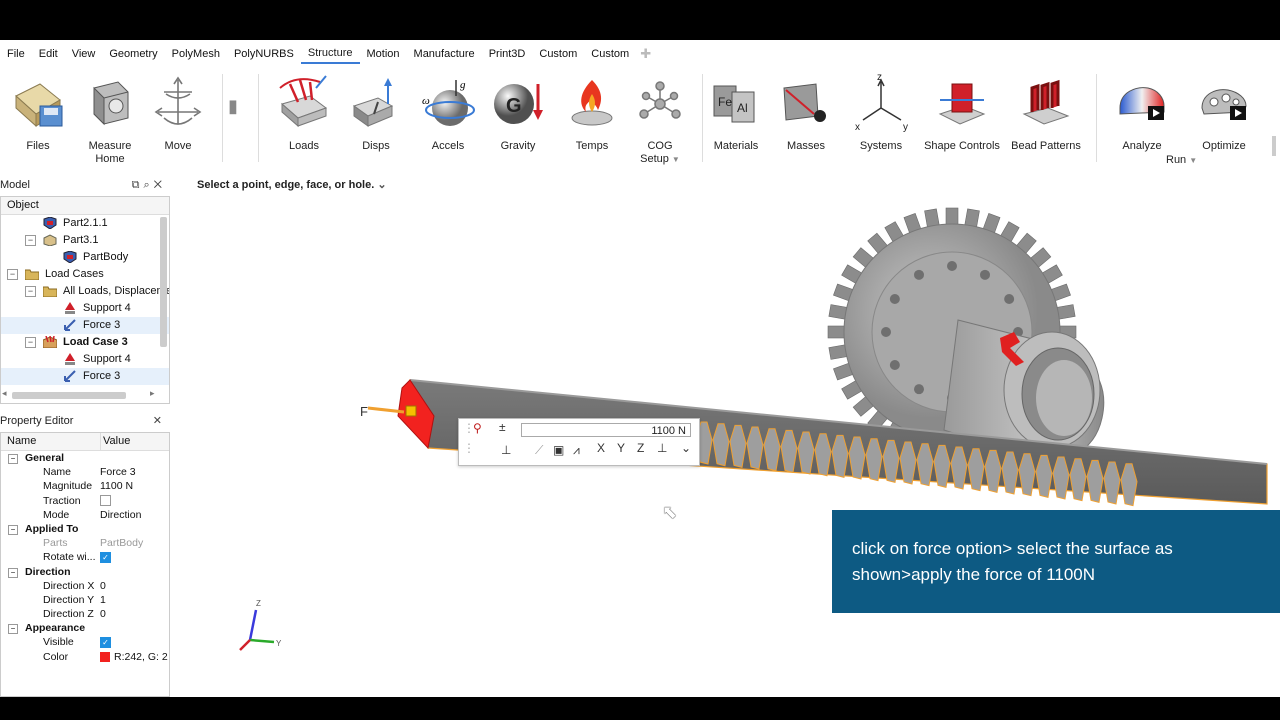 Image resolution: width=1280 pixels, height=720 pixels. What do you see at coordinates (85, 642) in the screenshot?
I see `prop-visible: Visible ✓` at bounding box center [85, 642].